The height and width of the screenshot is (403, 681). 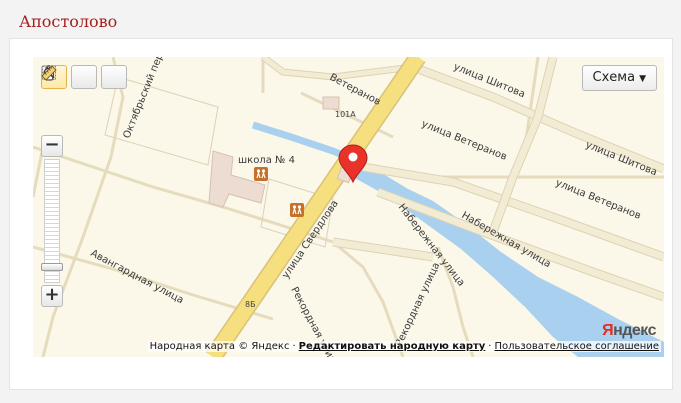 What do you see at coordinates (69, 77) in the screenshot?
I see `magnifier-tool-button` at bounding box center [69, 77].